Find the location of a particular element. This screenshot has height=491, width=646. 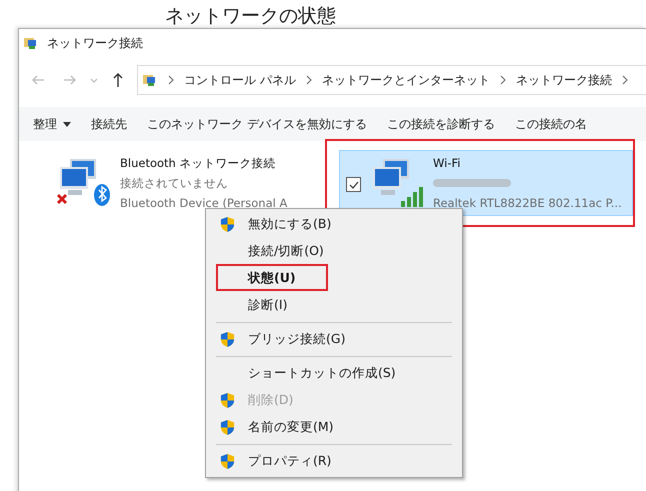

background-window-title: ネットワークの状態 is located at coordinates (250, 16).